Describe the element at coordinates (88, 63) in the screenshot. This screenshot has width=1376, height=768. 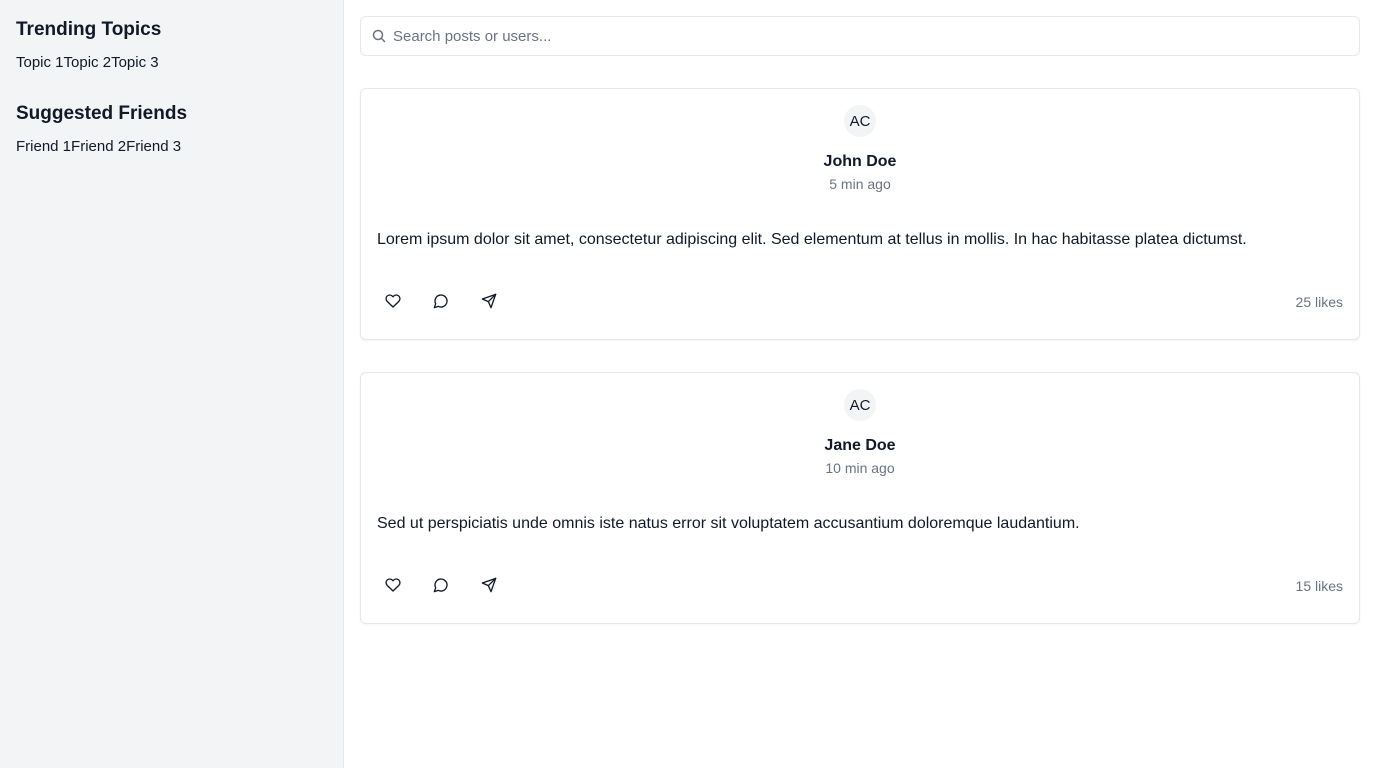
I see `topic-link: Topic 2` at that location.